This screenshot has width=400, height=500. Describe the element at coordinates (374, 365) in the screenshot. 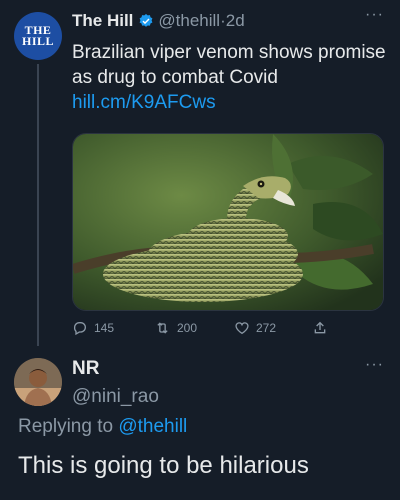

I see `reply-more-options-icon: ···` at that location.